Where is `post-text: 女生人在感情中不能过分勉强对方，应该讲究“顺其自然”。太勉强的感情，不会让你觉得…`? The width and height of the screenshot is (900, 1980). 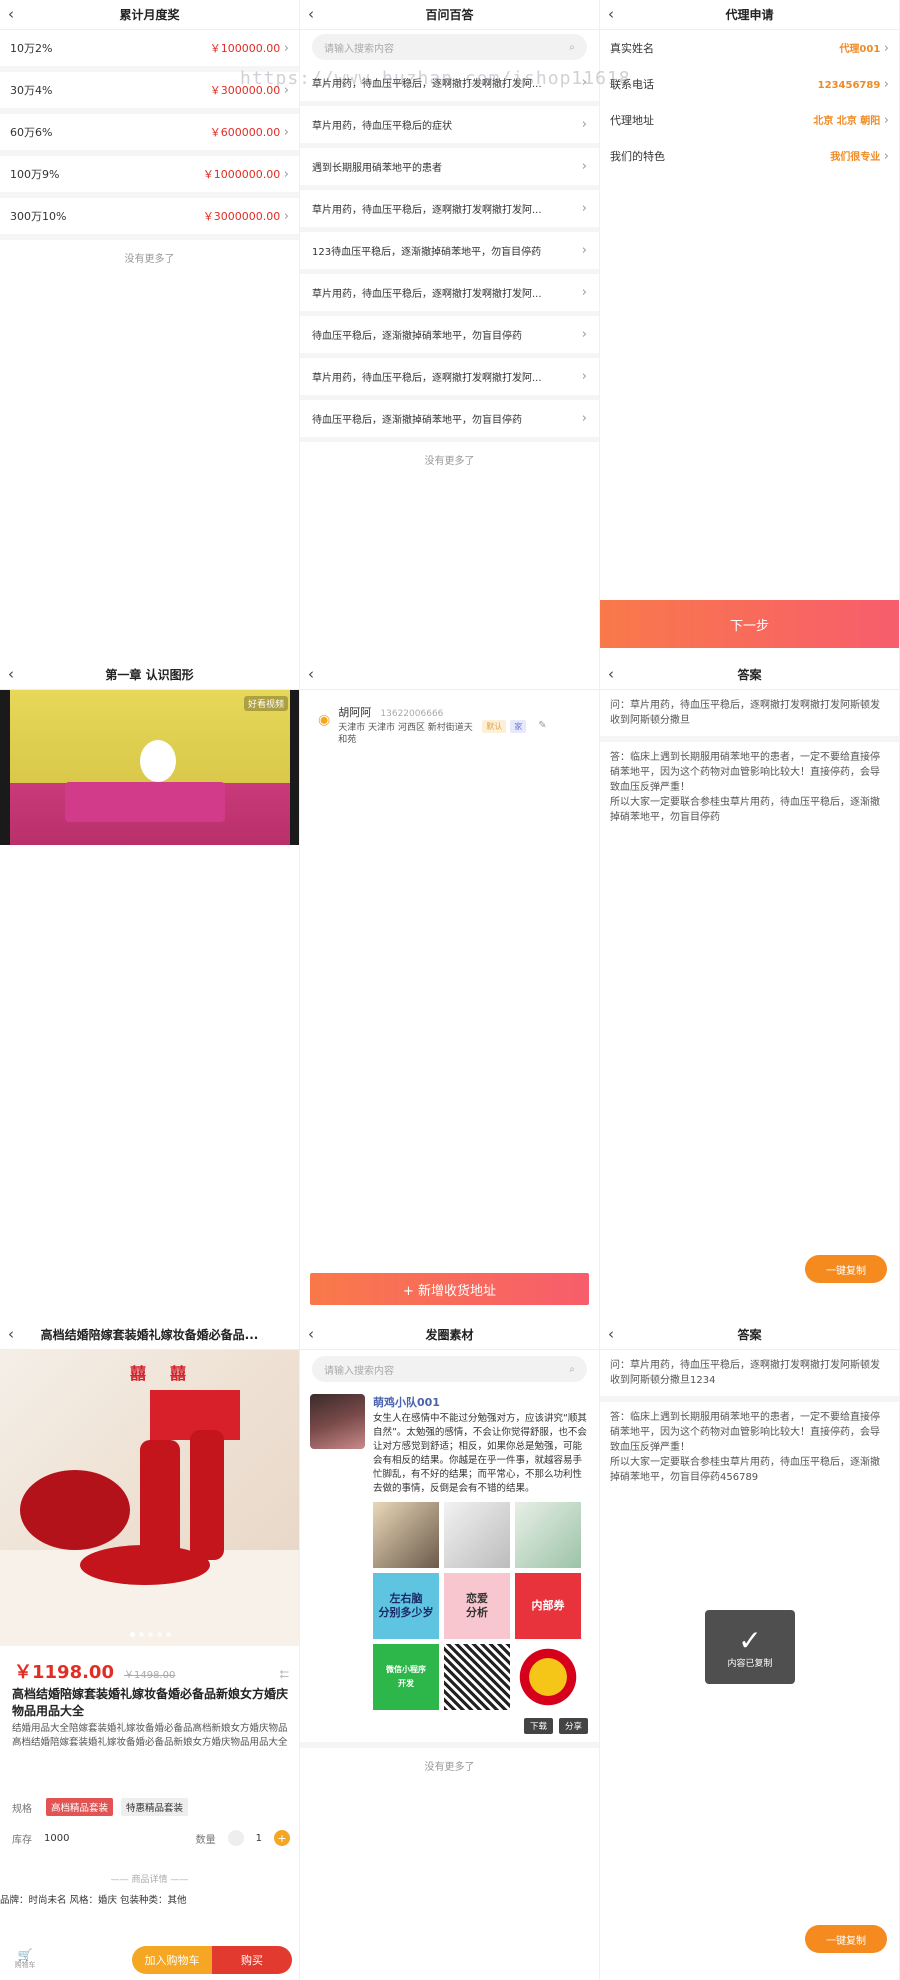
post-text: 女生人在感情中不能过分勉强对方，应该讲究“顺其自然”。太勉强的感情，不会让你觉得… is located at coordinates (480, 1453).